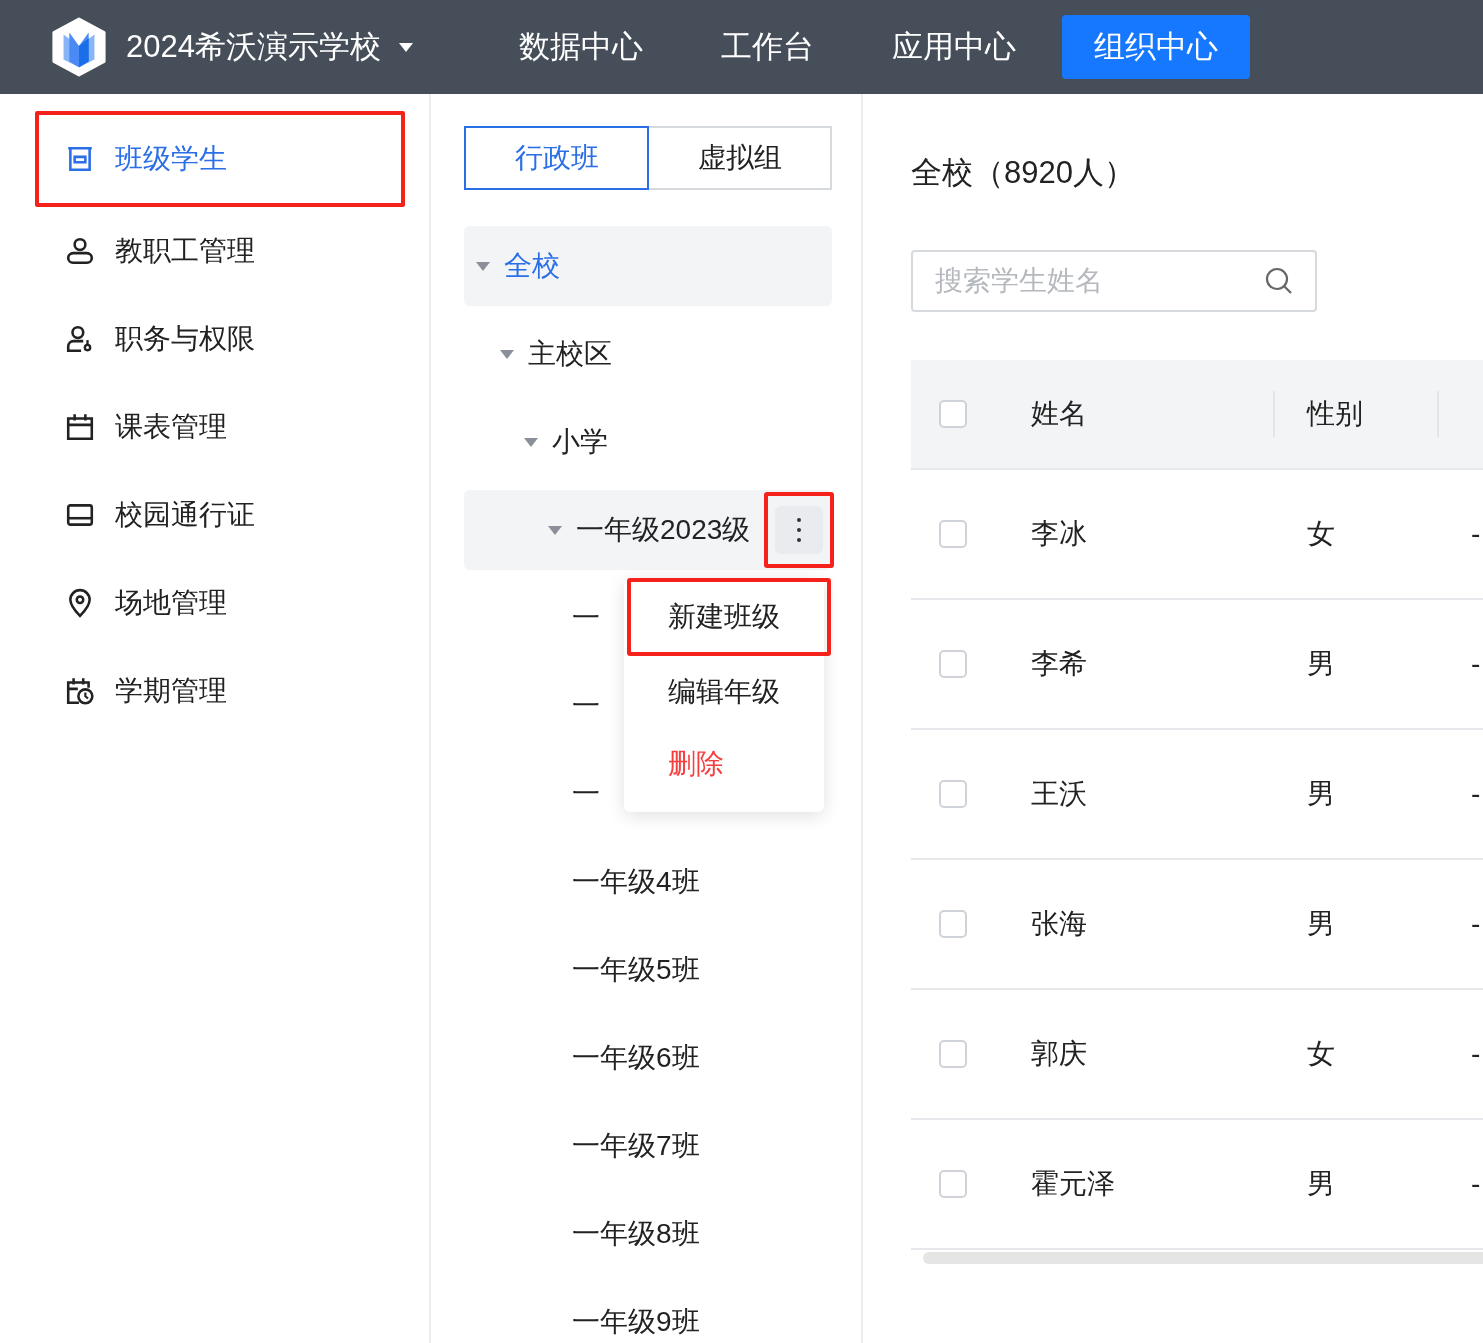 This screenshot has width=1483, height=1343. What do you see at coordinates (532, 266) in the screenshot?
I see `node-label: 全校` at bounding box center [532, 266].